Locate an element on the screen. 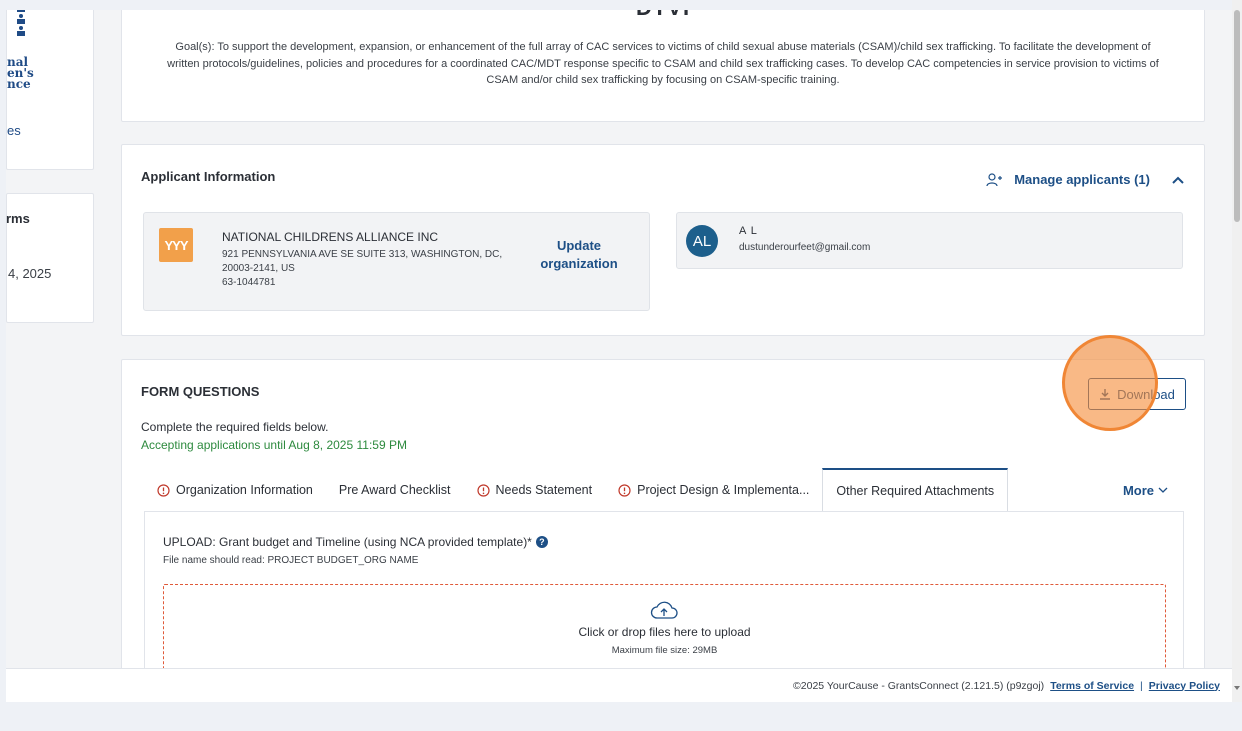 This screenshot has height=731, width=1242. tab-other-required-attachments: Other Required Attachments is located at coordinates (915, 490).